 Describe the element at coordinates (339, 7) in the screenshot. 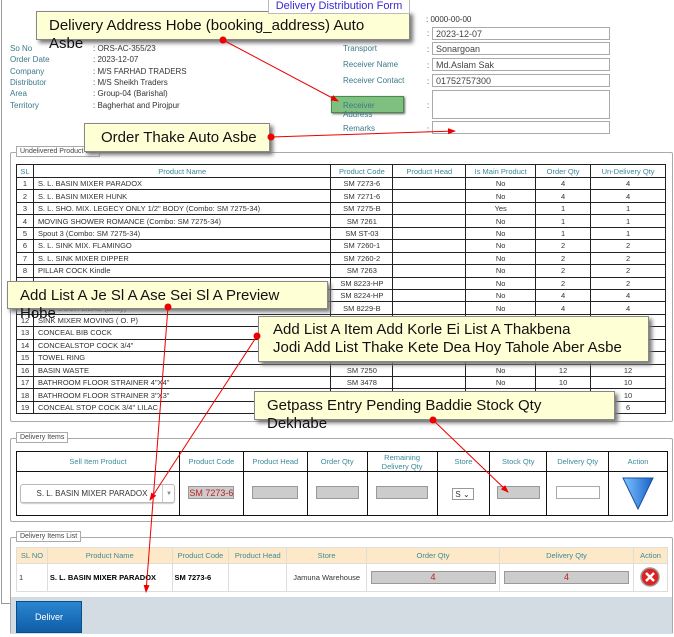

I see `form-title: Delivery Distribution Form` at that location.